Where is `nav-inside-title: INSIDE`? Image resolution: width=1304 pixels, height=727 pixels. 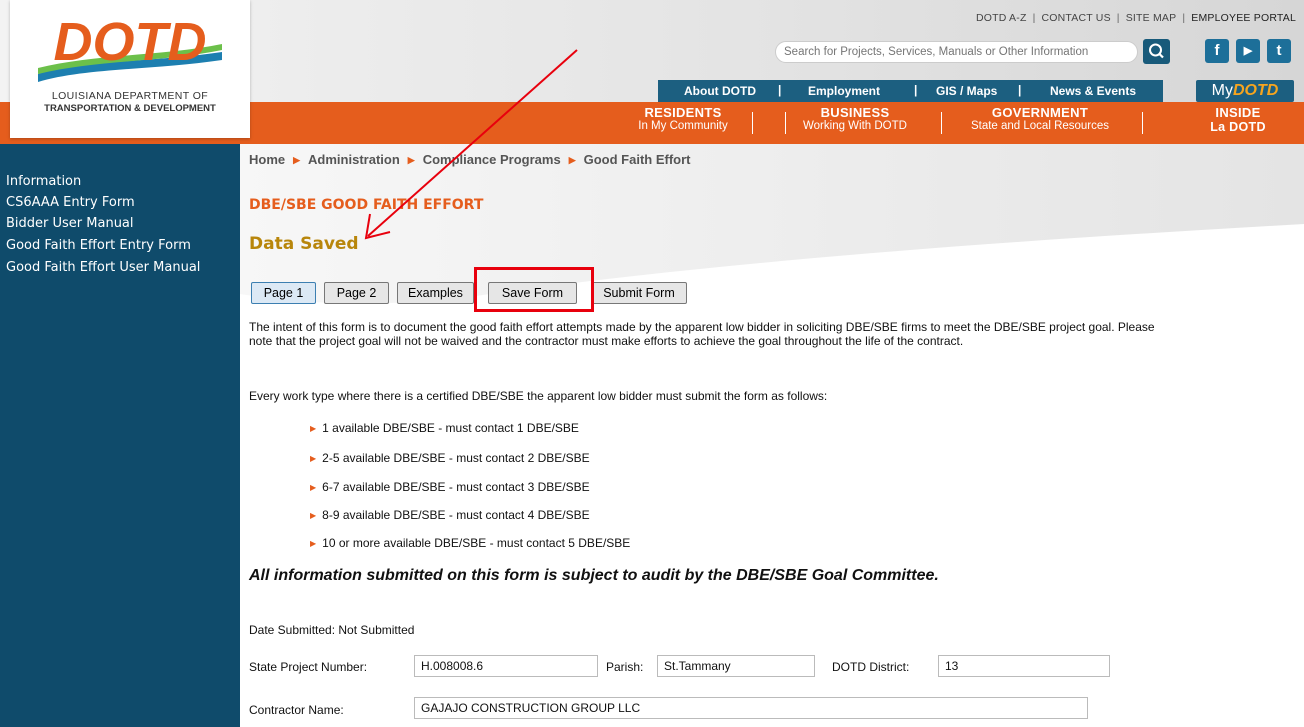
nav-inside-title: INSIDE is located at coordinates (1238, 112).